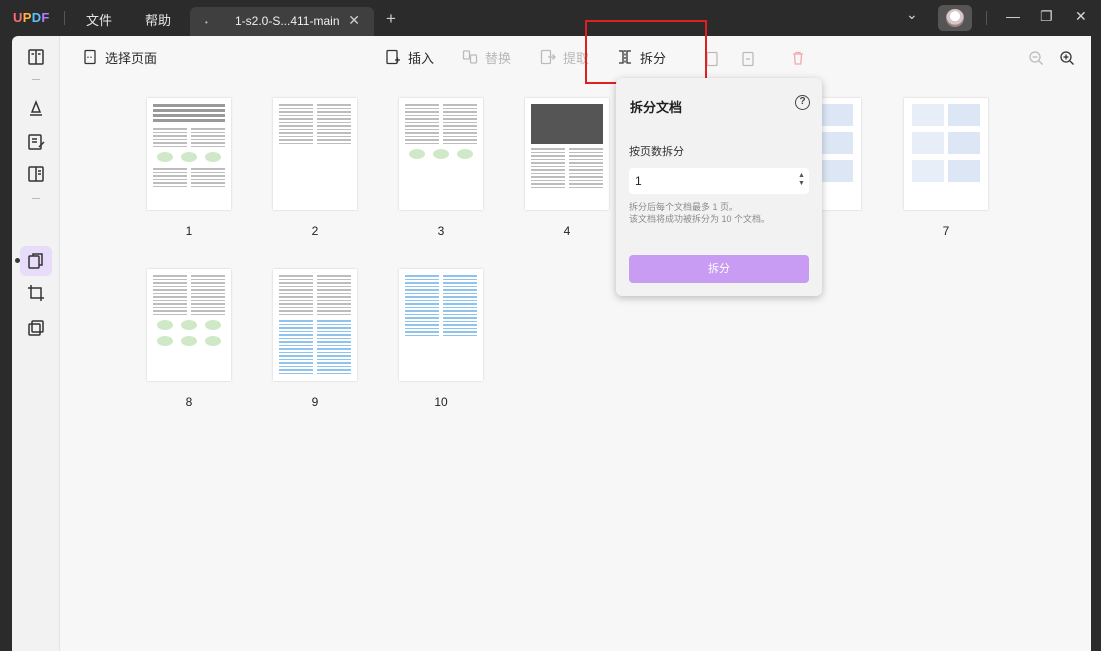 The image size is (1101, 651). What do you see at coordinates (699, 213) in the screenshot?
I see `split-description: 拆分后每个文档最多 1 页。 该文档将成功被拆分为 10 个文档。` at bounding box center [699, 213].